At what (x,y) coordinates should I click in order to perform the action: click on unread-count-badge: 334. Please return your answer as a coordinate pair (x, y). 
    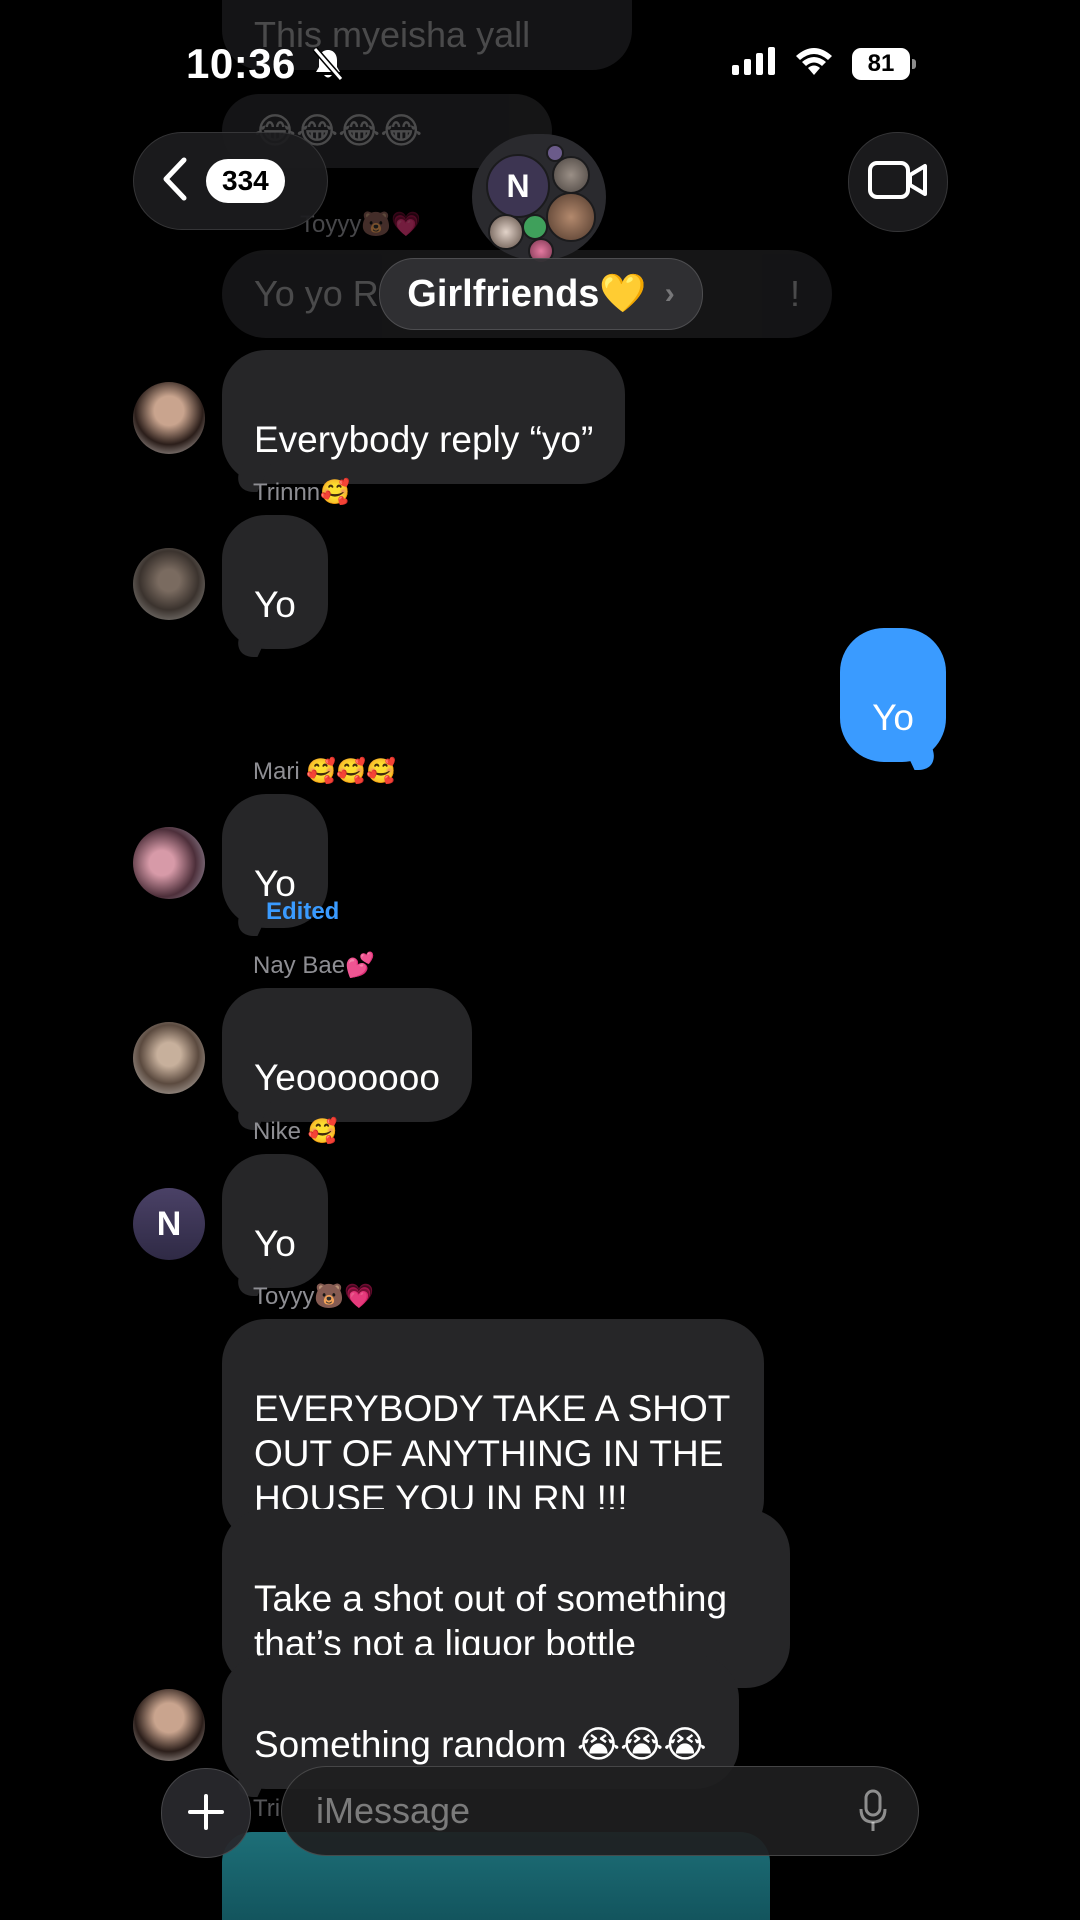
    Looking at the image, I should click on (245, 181).